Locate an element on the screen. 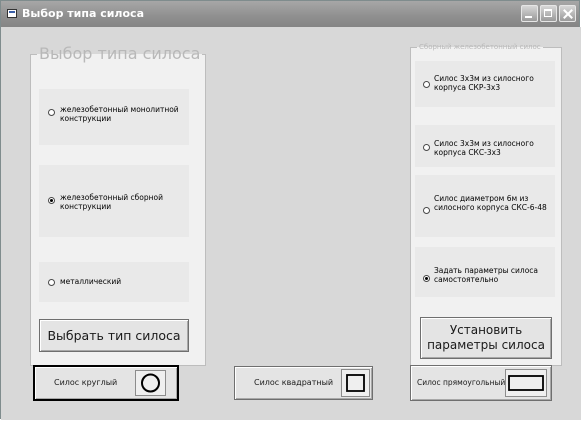  window-title: Выбор типа силоса is located at coordinates (83, 13).